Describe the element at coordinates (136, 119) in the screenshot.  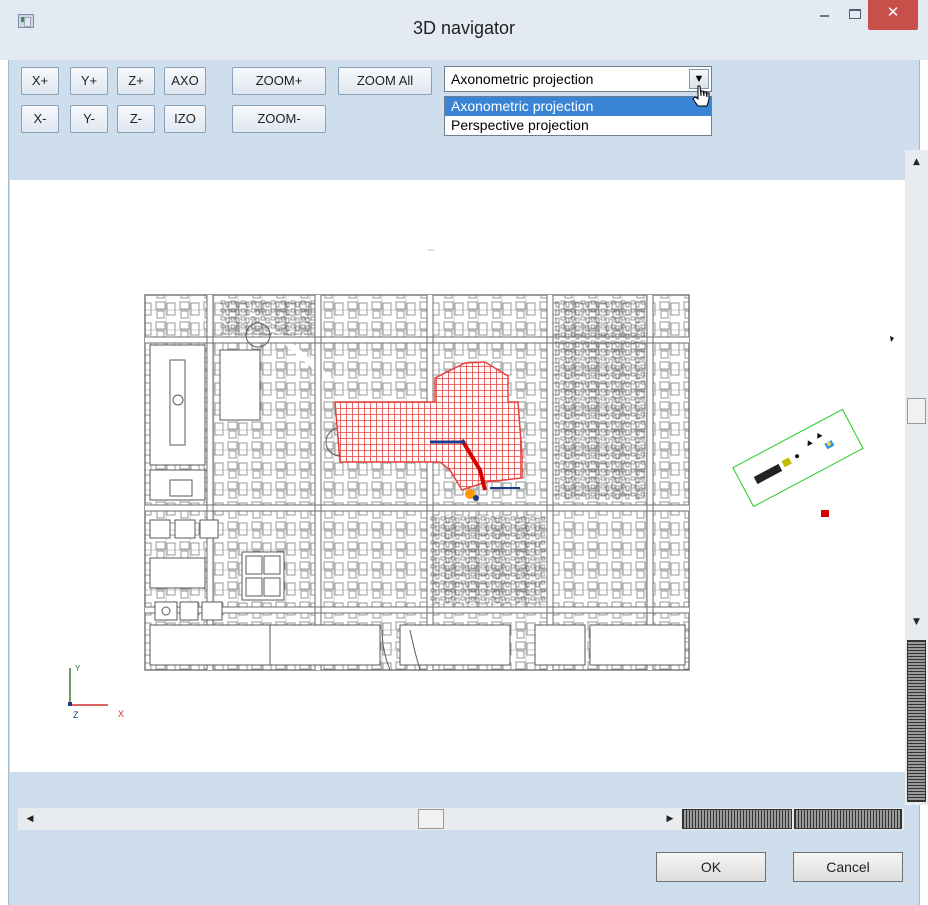
I see `view-z-minus-button: Z-` at that location.